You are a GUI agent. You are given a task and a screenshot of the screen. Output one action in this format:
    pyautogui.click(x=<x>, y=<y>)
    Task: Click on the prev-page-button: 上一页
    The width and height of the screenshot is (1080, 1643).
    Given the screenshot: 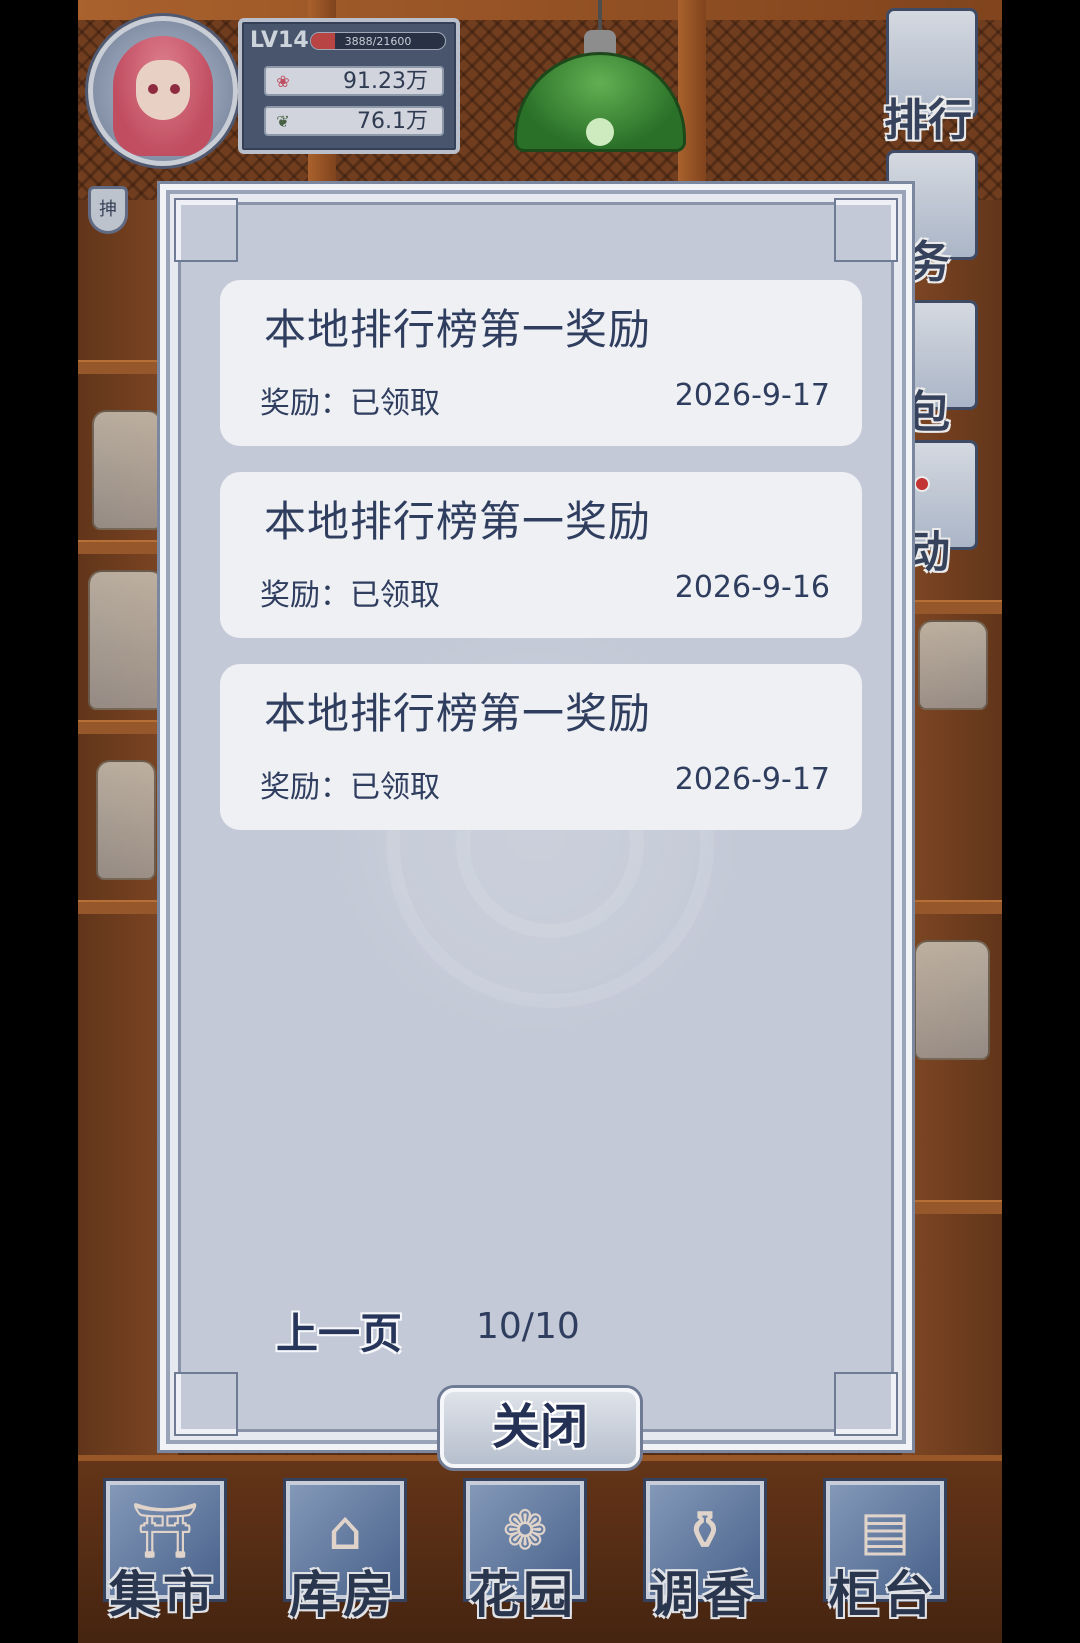 What is the action you would take?
    pyautogui.click(x=339, y=1330)
    